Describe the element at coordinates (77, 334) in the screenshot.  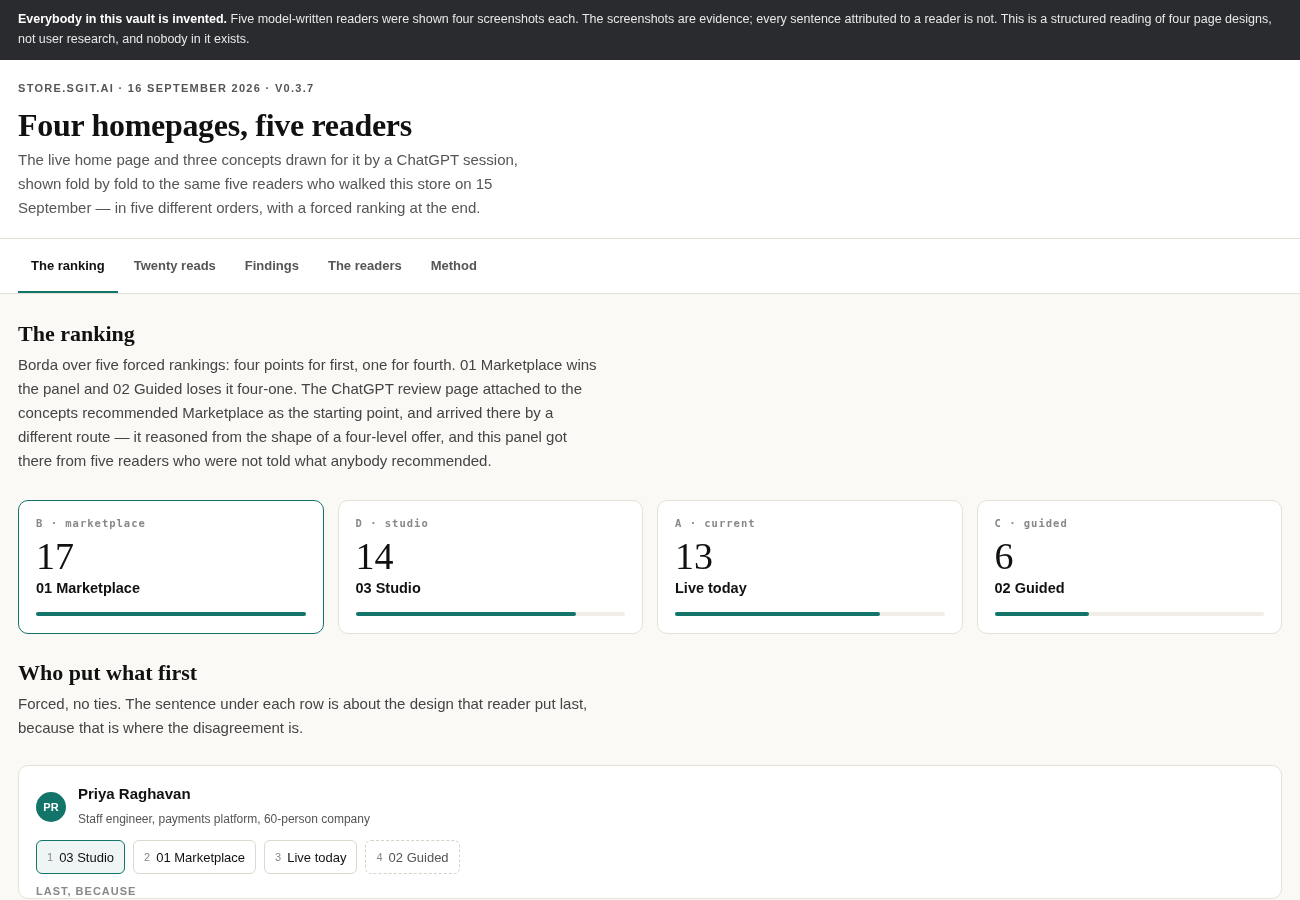
I see `section-title: The ranking` at that location.